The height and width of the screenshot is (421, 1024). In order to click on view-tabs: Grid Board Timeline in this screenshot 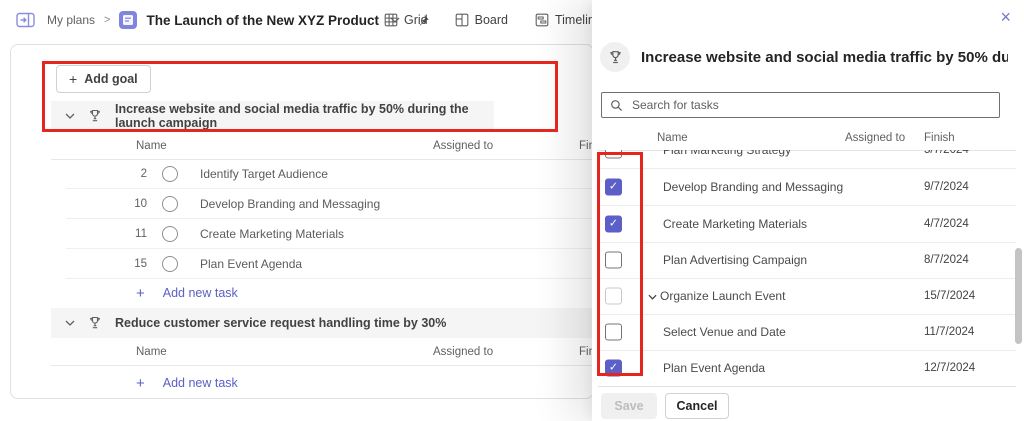, I will do `click(493, 20)`.